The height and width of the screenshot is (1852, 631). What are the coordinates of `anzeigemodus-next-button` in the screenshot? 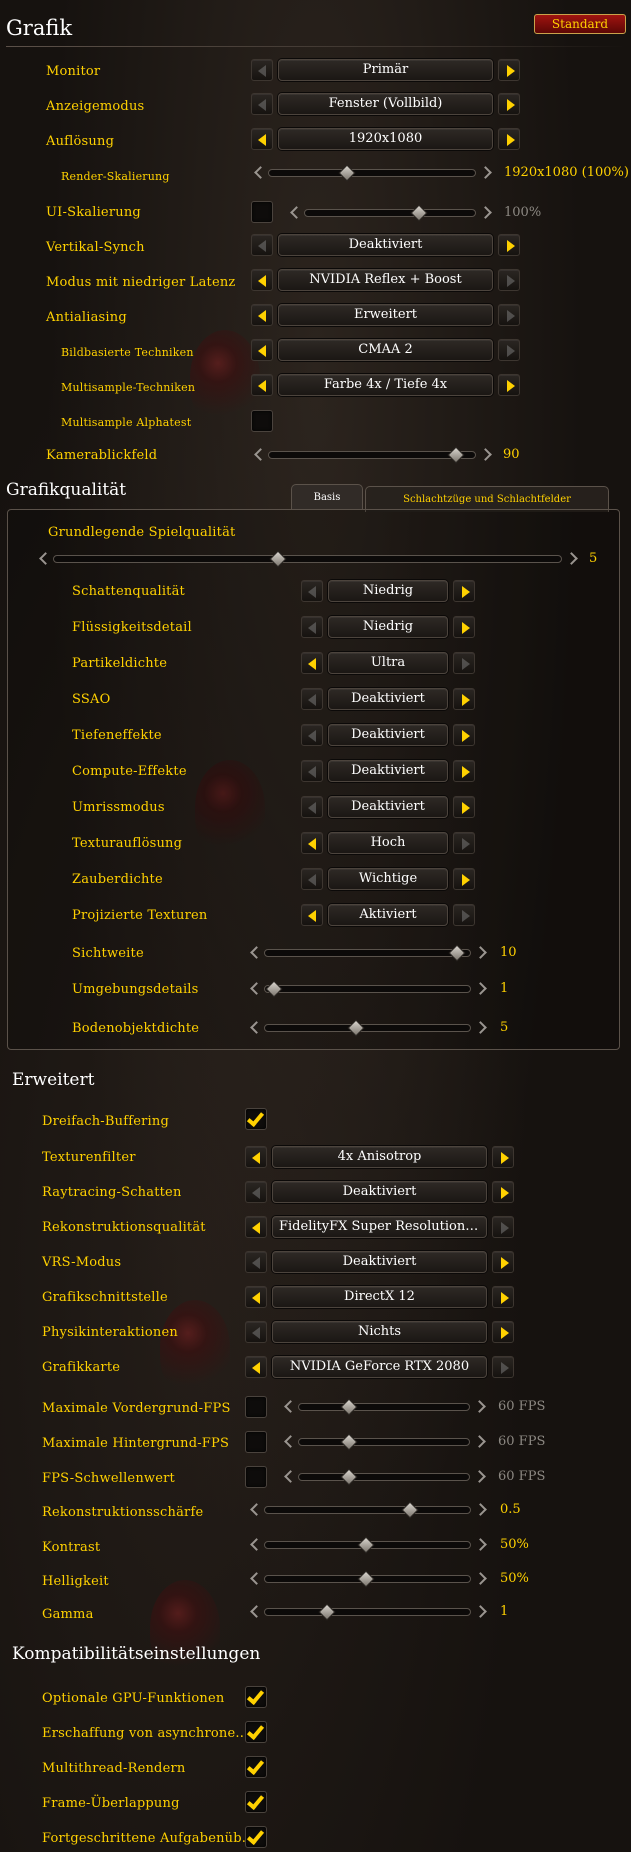 It's located at (509, 104).